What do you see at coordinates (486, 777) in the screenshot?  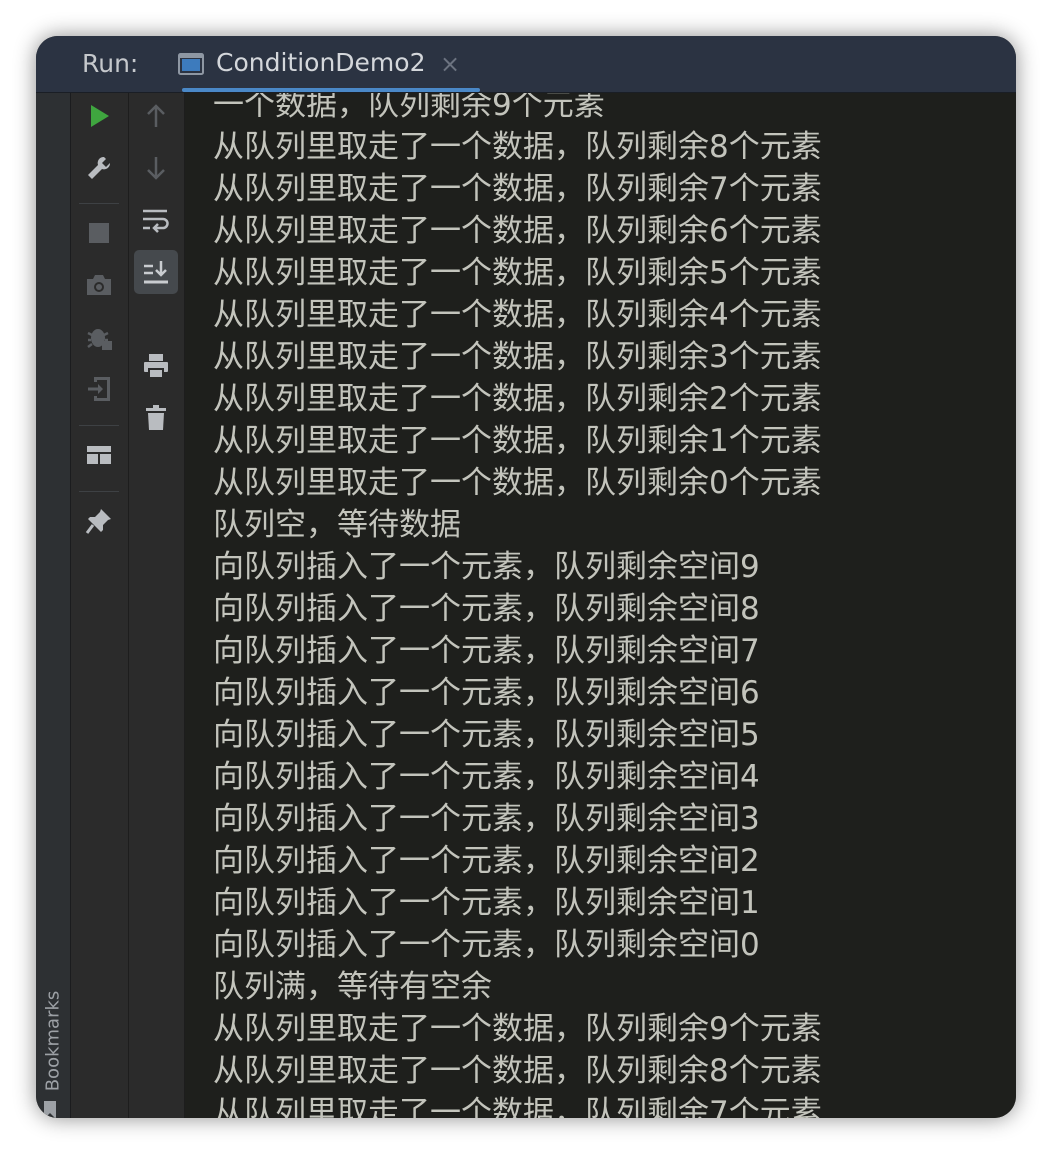 I see `console-line: 向队列插入了一个元素，队列剩余空间4` at bounding box center [486, 777].